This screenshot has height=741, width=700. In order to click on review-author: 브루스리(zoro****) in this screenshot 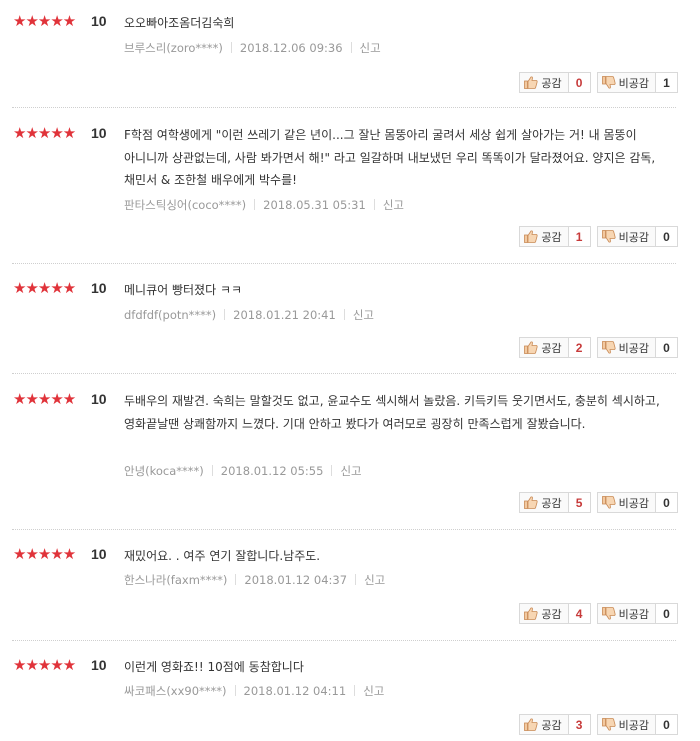, I will do `click(173, 48)`.